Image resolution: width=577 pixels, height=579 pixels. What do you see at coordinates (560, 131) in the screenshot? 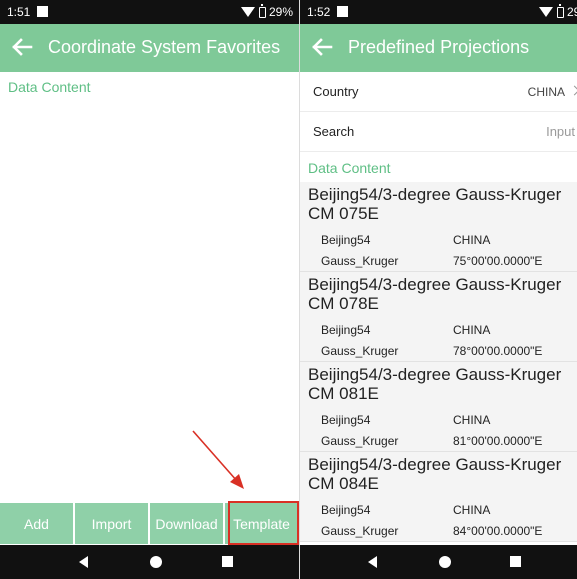
I see `search-input: Input` at bounding box center [560, 131].